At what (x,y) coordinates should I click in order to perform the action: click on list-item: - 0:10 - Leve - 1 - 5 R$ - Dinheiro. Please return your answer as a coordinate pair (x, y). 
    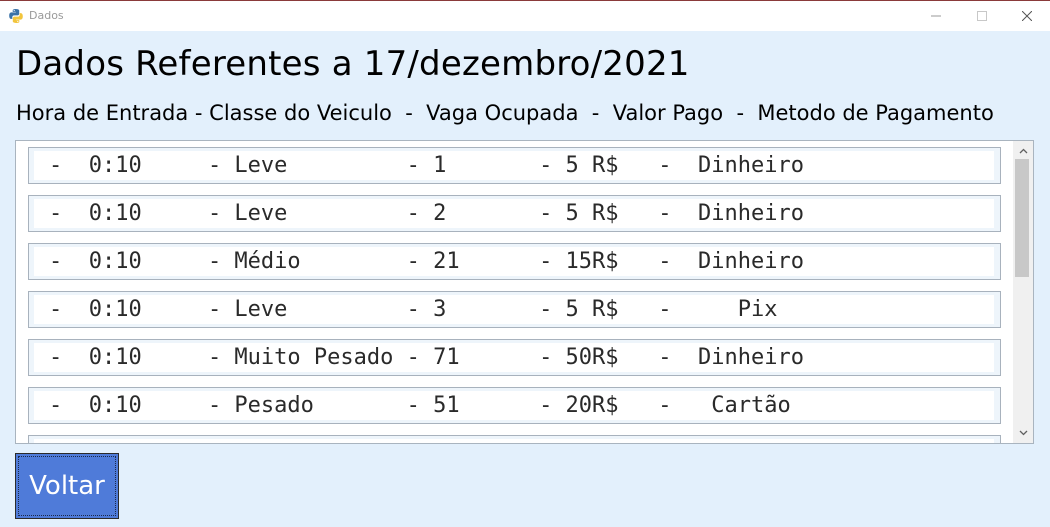
    Looking at the image, I should click on (514, 165).